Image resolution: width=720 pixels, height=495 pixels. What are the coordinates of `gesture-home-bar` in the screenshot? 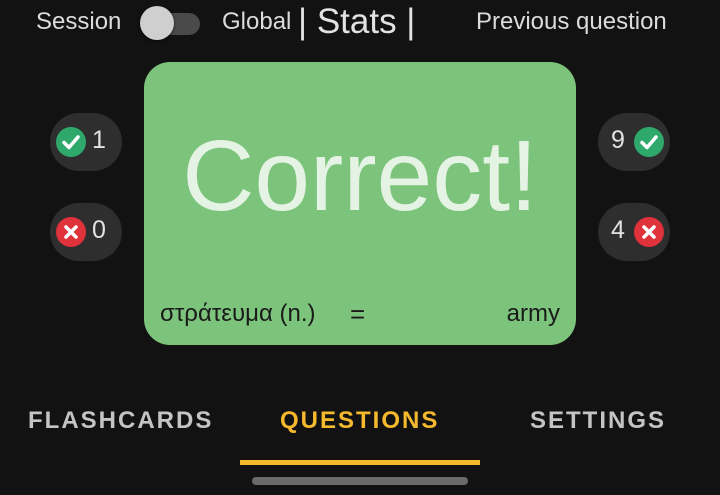 It's located at (360, 481).